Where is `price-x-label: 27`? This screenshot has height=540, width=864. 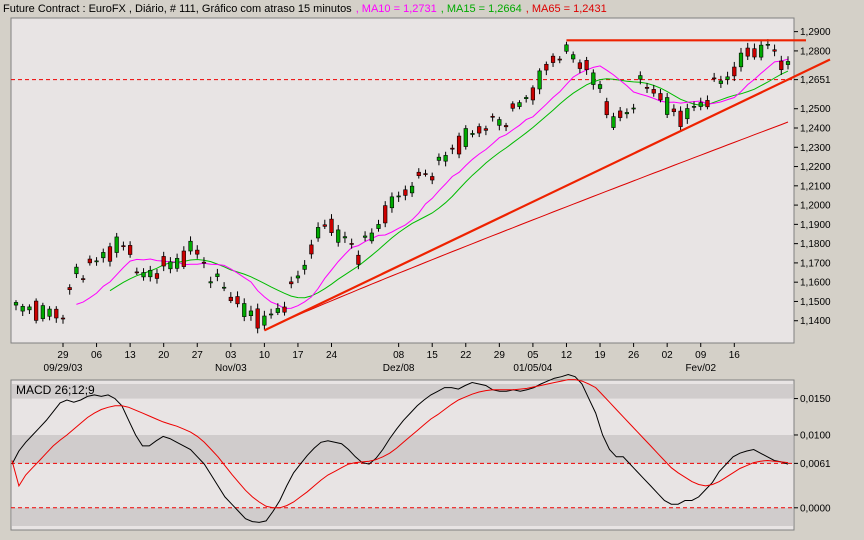
price-x-label: 27 is located at coordinates (198, 355).